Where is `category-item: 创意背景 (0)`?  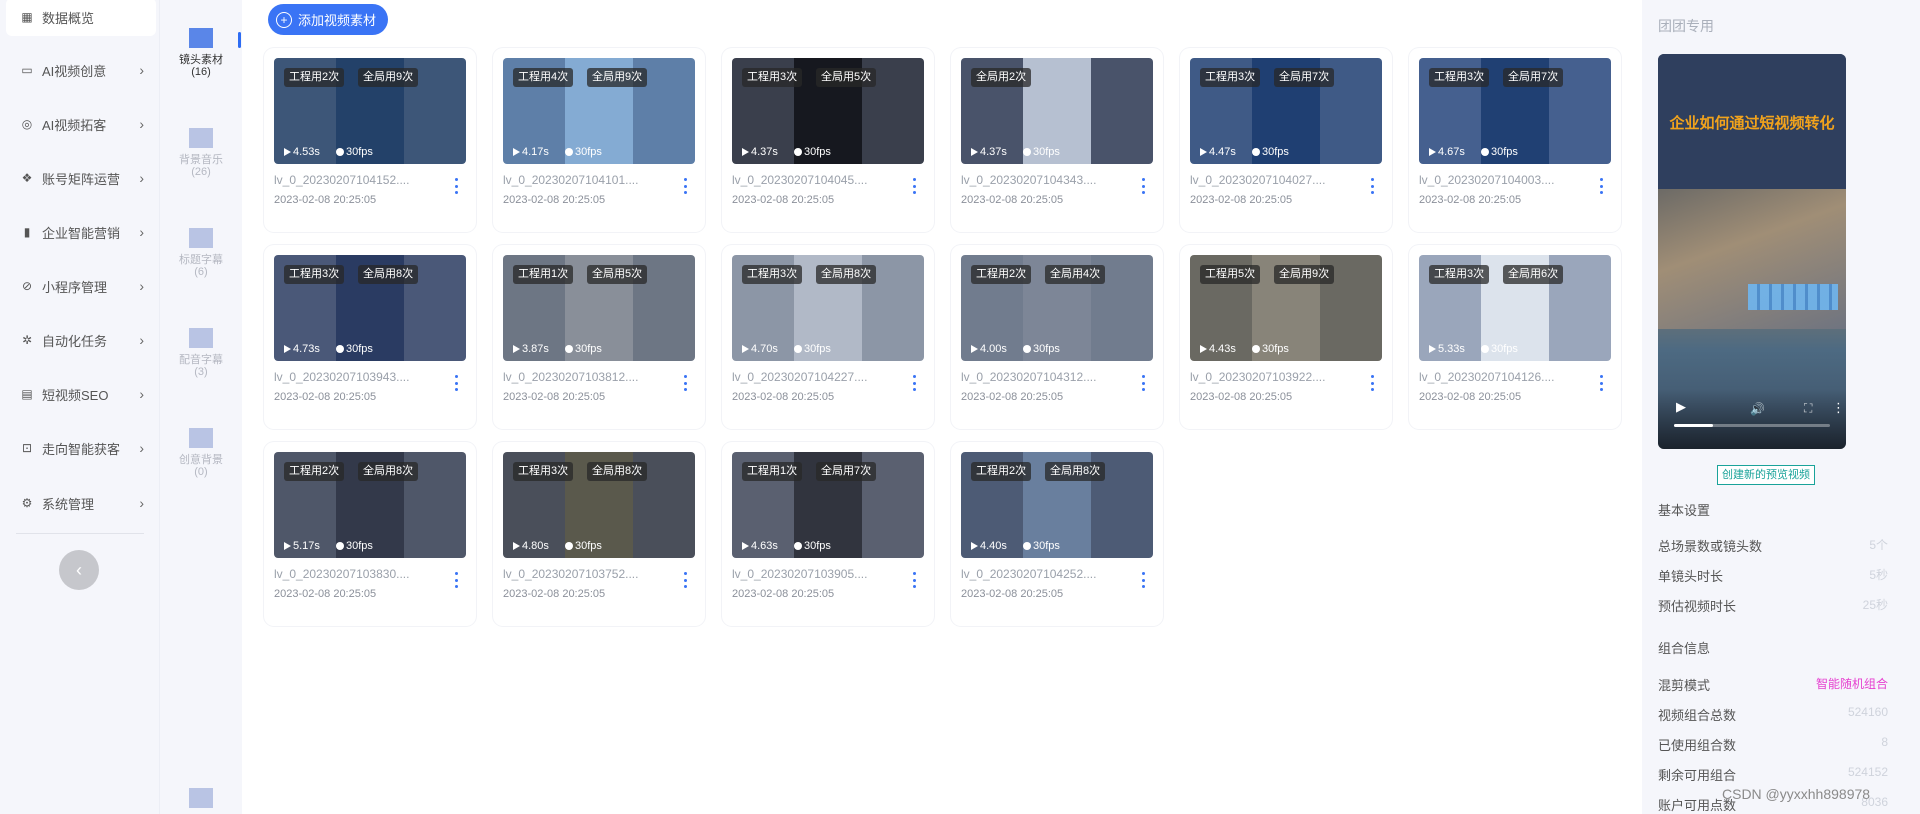 category-item: 创意背景 (0) is located at coordinates (201, 453).